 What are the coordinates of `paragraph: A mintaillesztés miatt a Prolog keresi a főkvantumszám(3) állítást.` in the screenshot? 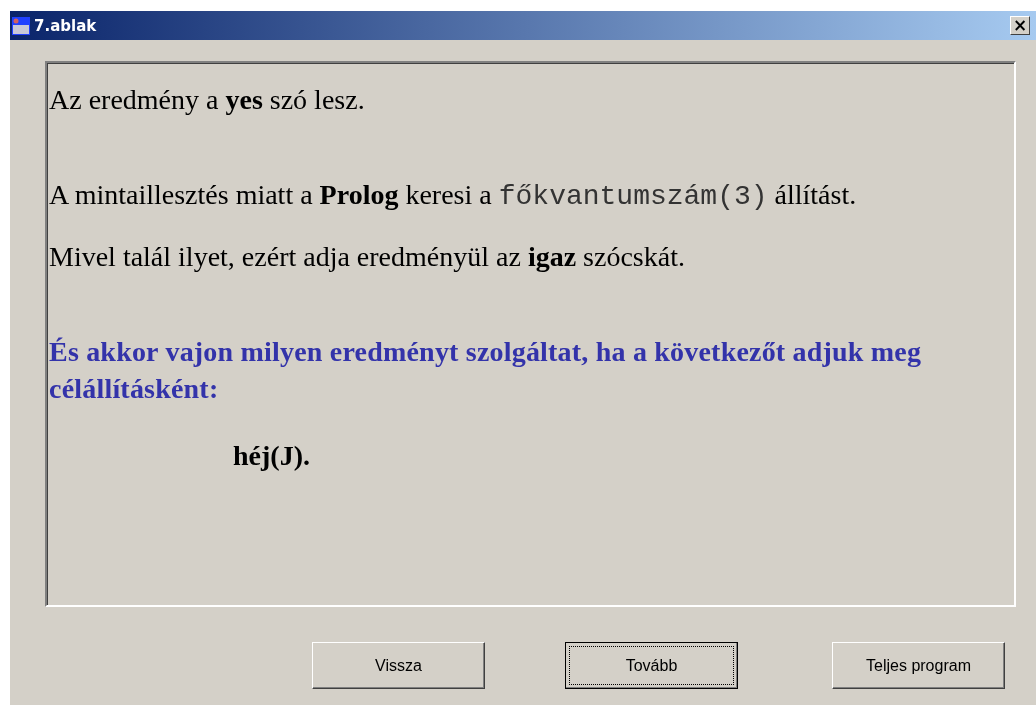 It's located at (453, 196).